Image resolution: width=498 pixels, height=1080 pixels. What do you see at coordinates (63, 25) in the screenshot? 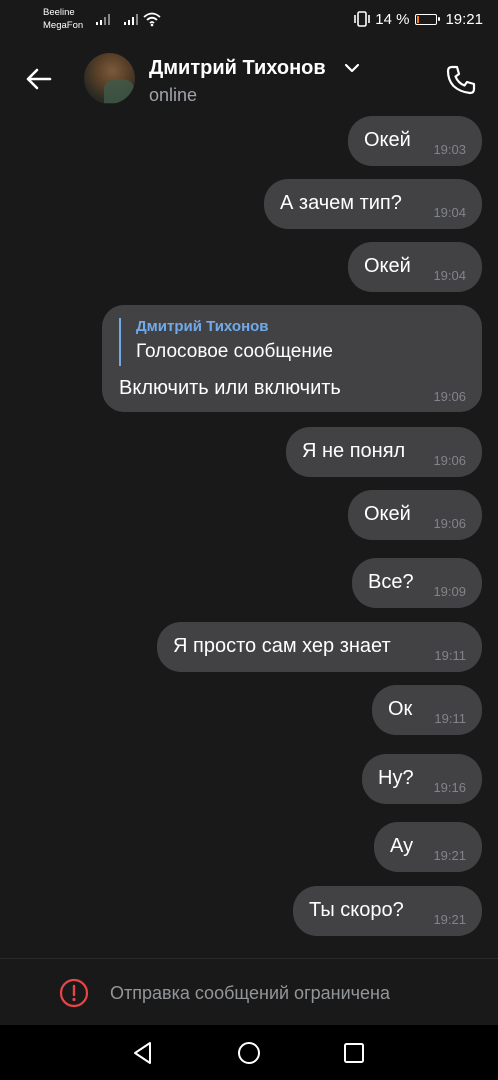
I see `carrier-2: MegaFon` at bounding box center [63, 25].